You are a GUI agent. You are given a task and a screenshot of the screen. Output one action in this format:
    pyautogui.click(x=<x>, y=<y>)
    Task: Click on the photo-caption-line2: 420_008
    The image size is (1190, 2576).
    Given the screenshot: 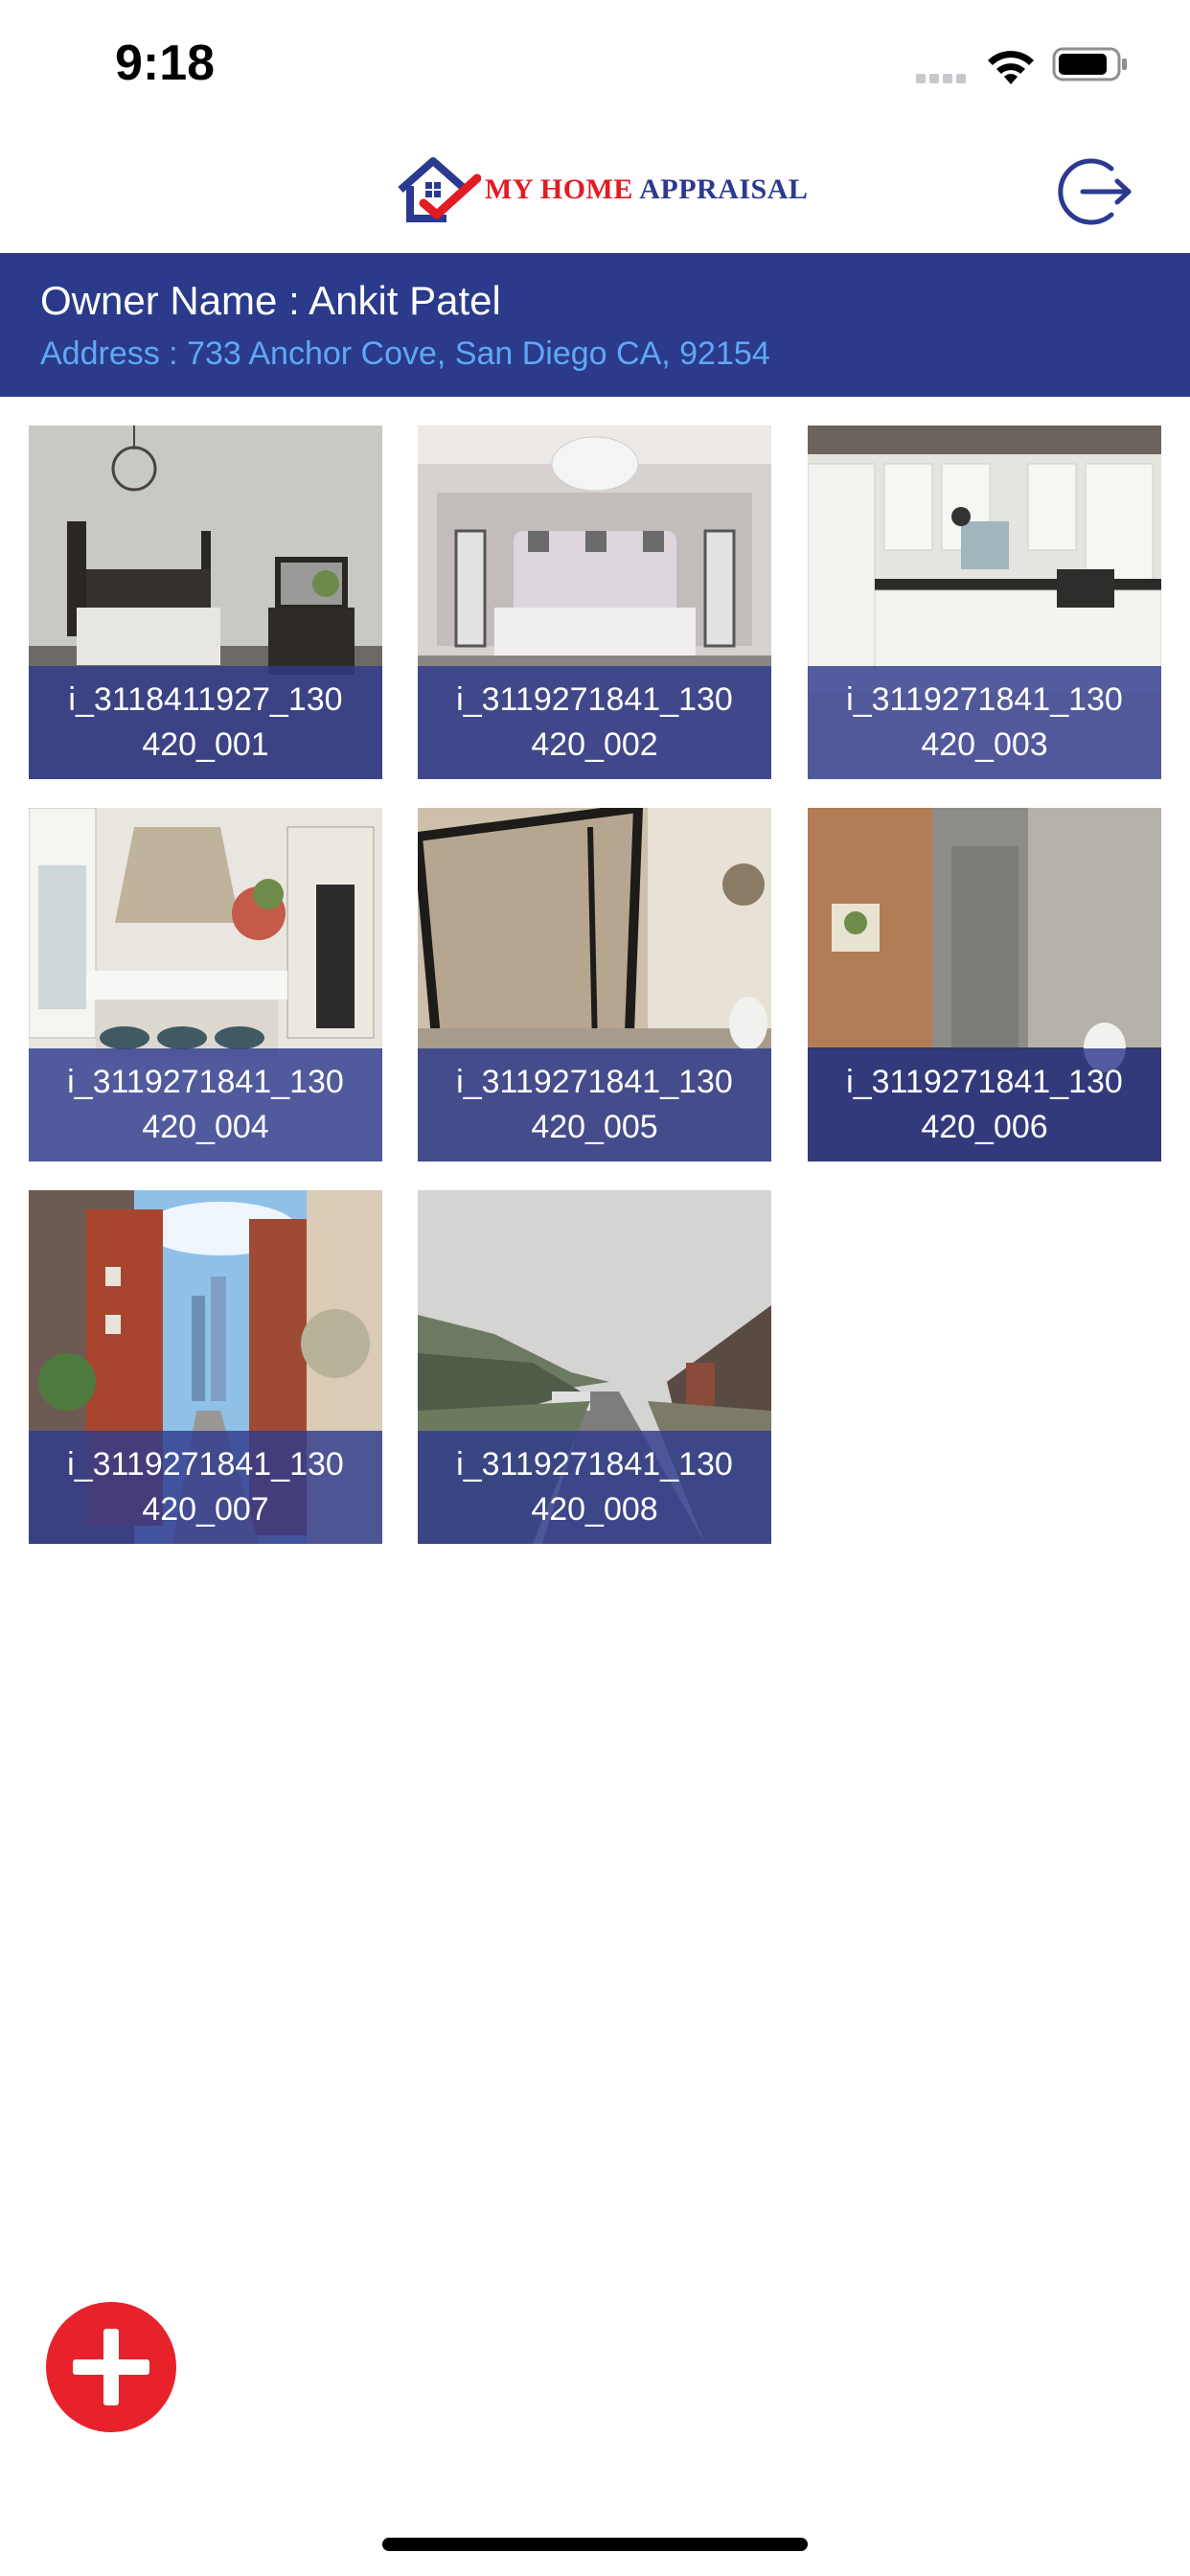 What is the action you would take?
    pyautogui.click(x=594, y=1509)
    